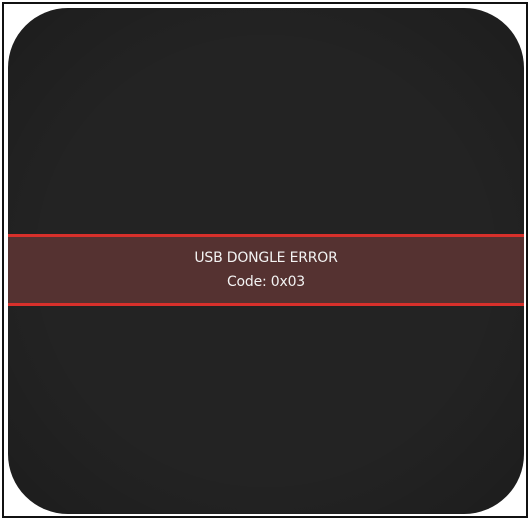 The height and width of the screenshot is (520, 532). I want to click on error-code: Code: 0x03, so click(265, 282).